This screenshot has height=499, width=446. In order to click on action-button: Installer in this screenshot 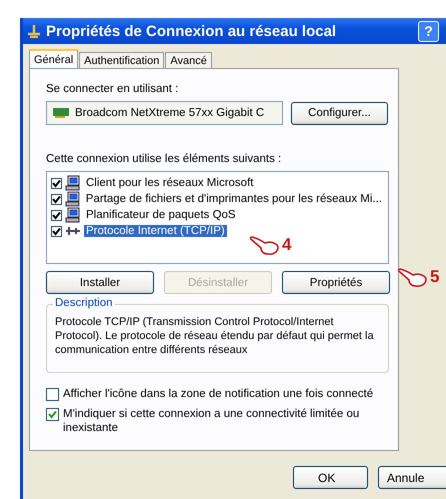, I will do `click(100, 282)`.